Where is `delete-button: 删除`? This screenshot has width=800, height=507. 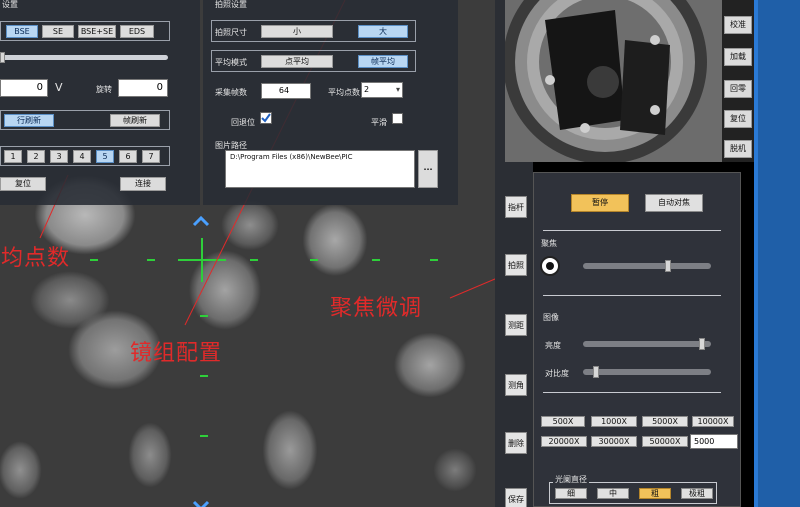
delete-button: 删除 is located at coordinates (516, 443).